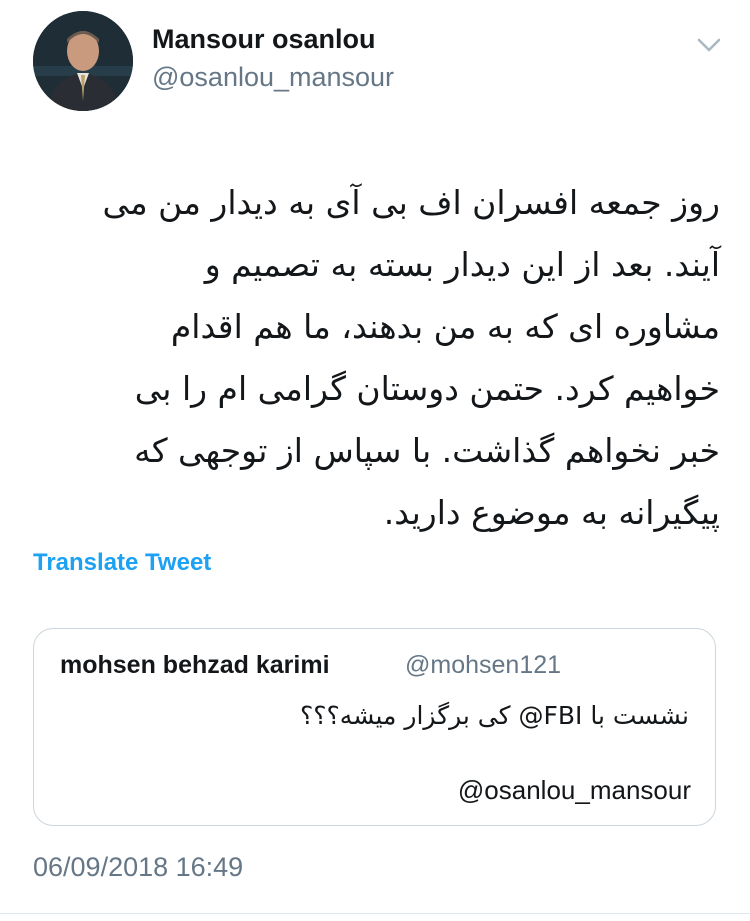  Describe the element at coordinates (195, 665) in the screenshot. I see `quoted-author-name: mohsen behzad karimi` at that location.